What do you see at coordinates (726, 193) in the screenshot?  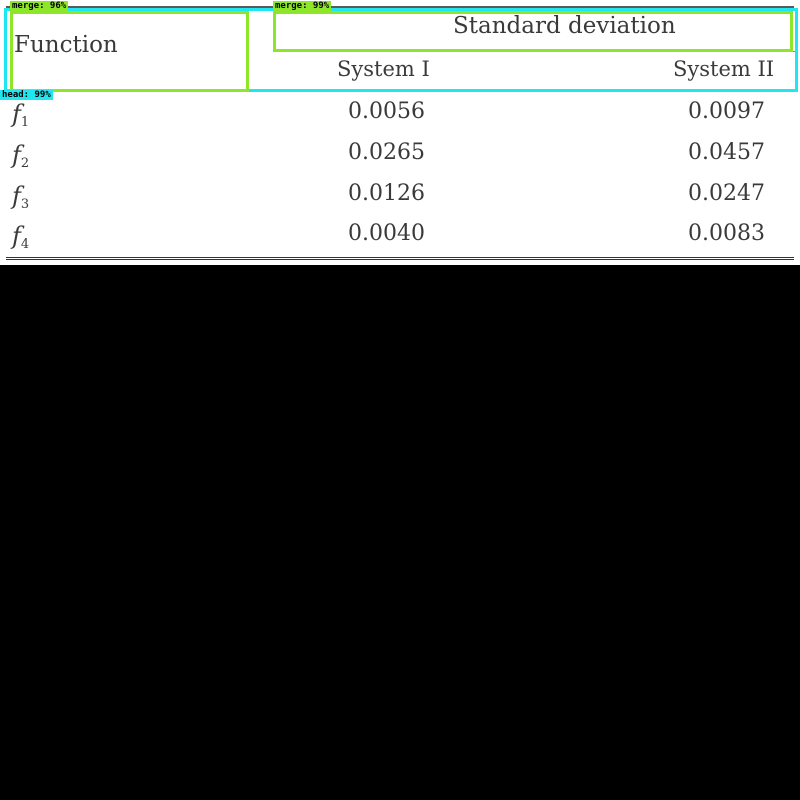 I see `table-cell-system-2: 0.0247` at bounding box center [726, 193].